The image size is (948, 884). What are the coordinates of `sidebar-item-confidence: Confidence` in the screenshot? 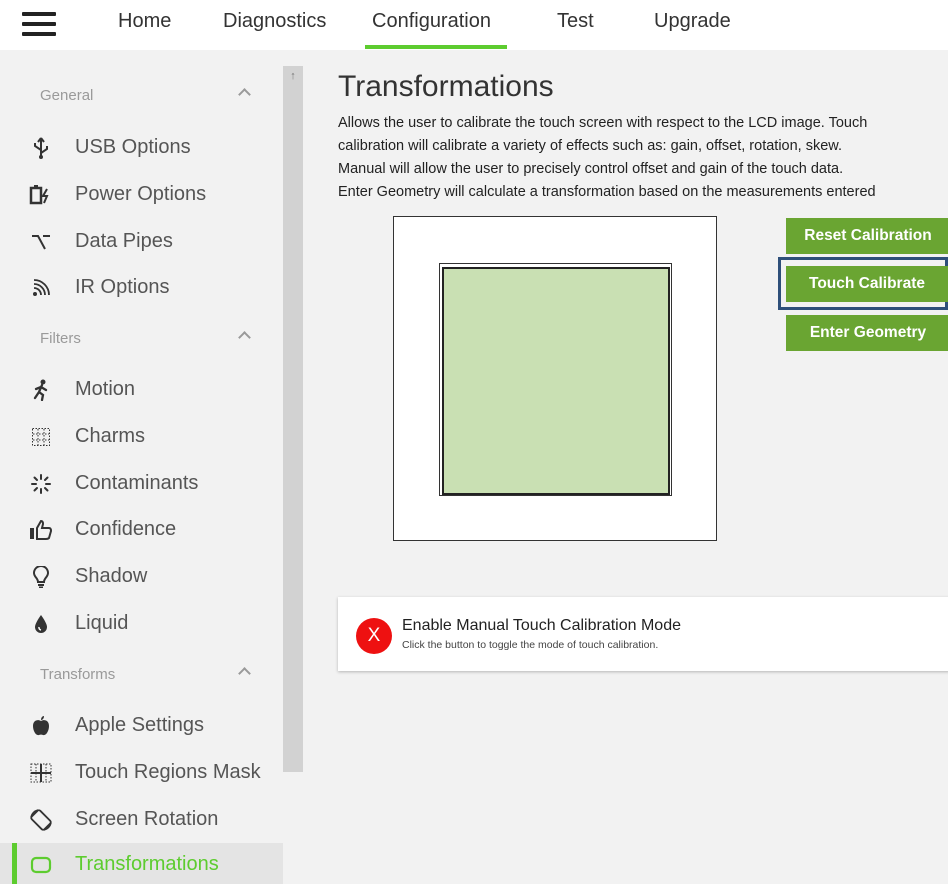 It's located at (141, 530).